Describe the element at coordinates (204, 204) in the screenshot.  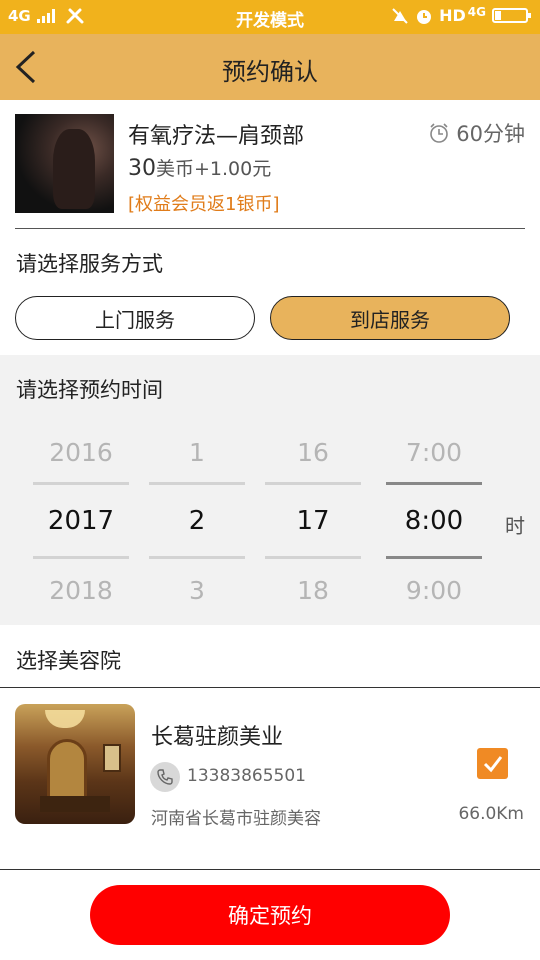
I see `rebate-label: [权益会员返1银币]` at that location.